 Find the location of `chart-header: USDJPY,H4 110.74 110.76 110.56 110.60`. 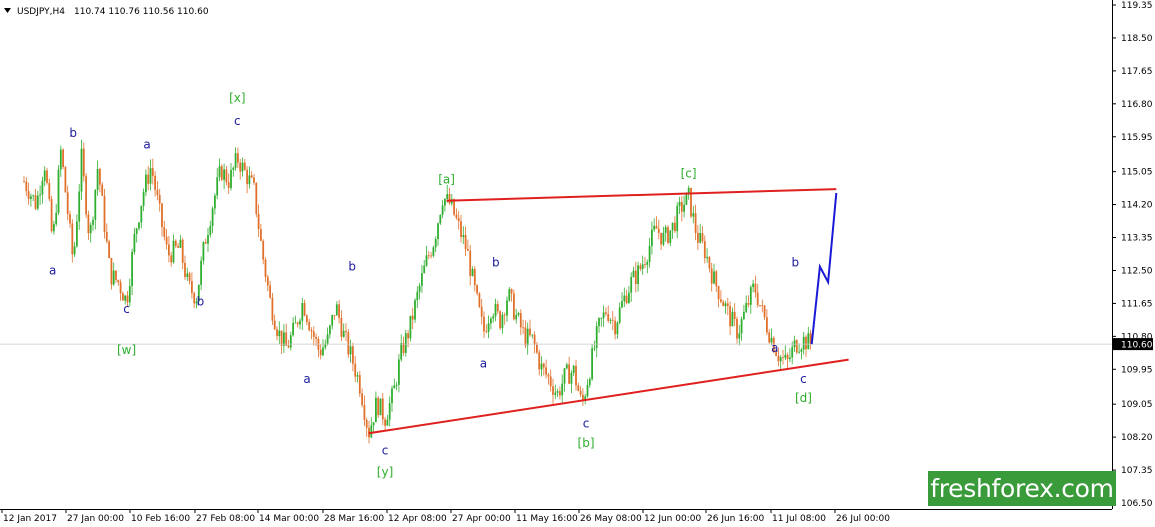

chart-header: USDJPY,H4 110.74 110.76 110.56 110.60 is located at coordinates (106, 12).